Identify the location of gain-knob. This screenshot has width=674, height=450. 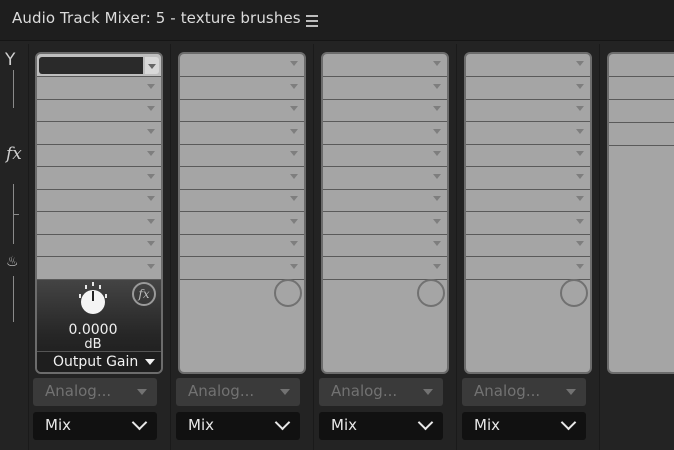
(93, 302).